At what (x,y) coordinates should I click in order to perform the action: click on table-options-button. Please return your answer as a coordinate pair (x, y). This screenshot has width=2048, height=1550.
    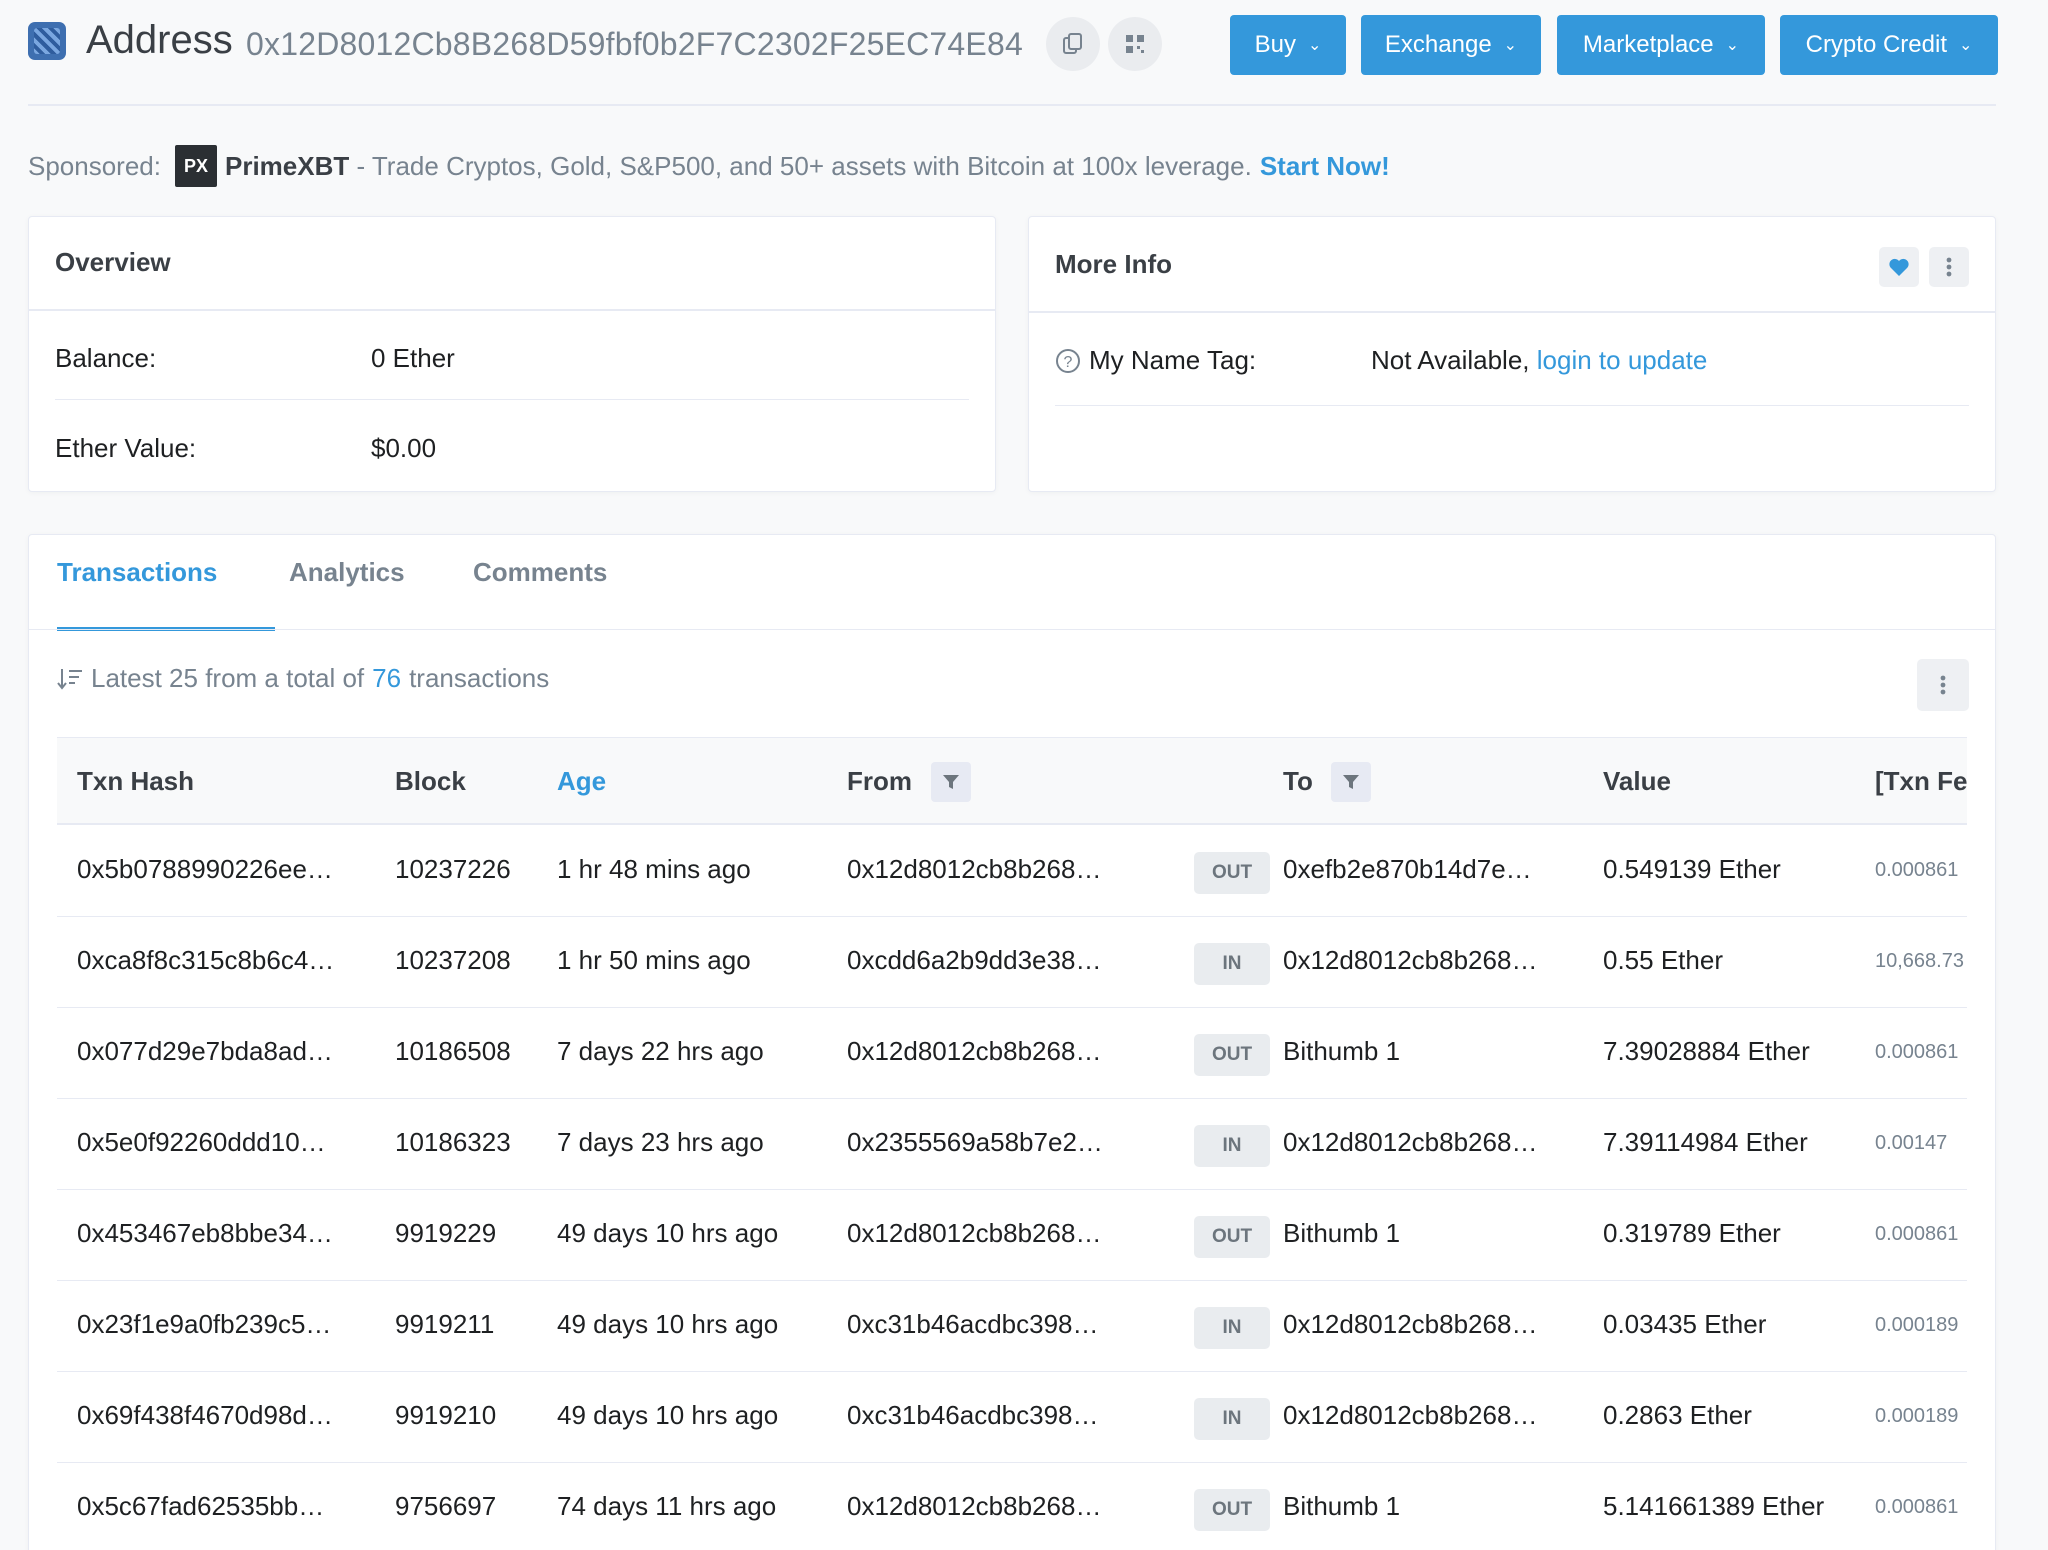
    Looking at the image, I should click on (1943, 685).